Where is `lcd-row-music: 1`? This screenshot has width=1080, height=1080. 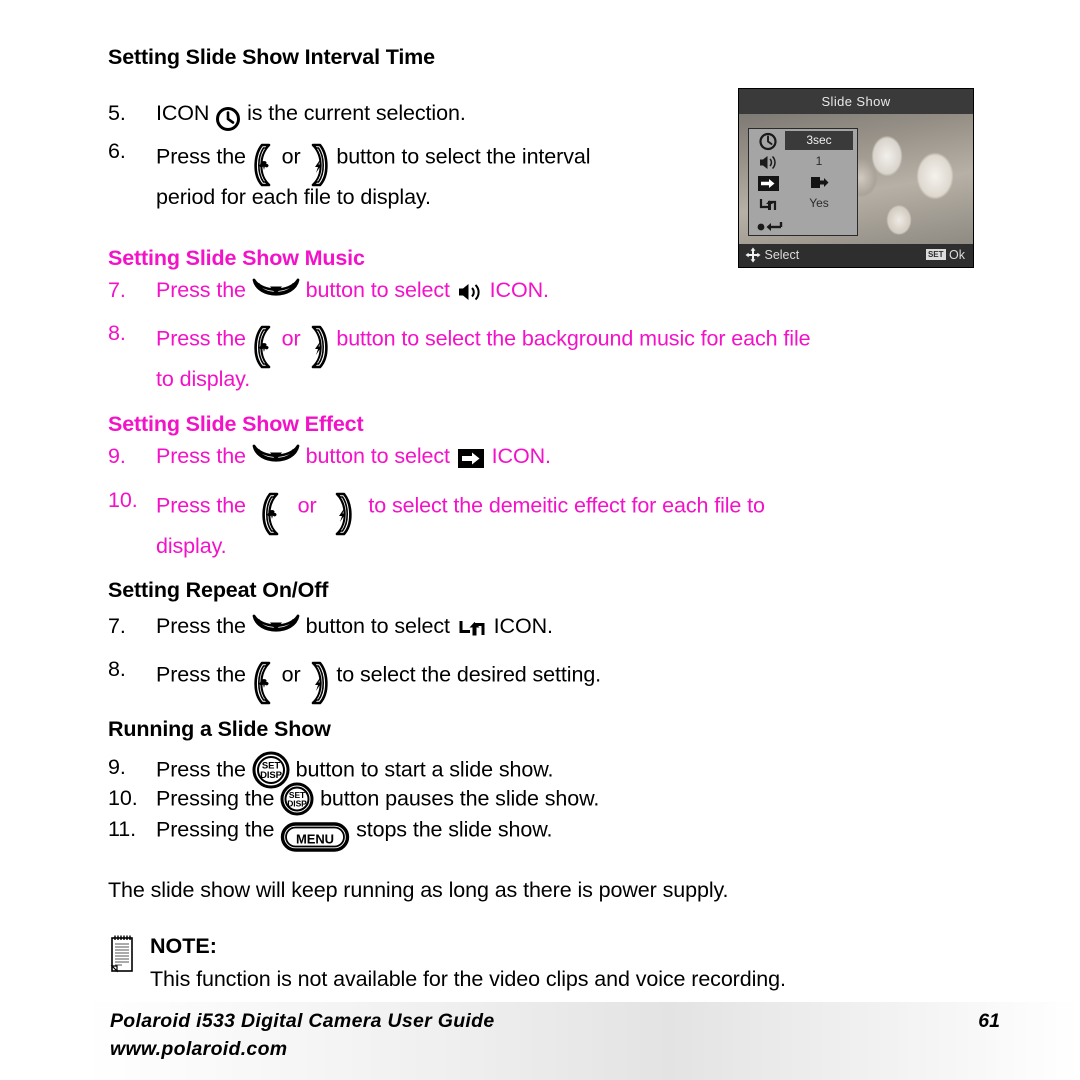
lcd-row-music: 1 is located at coordinates (803, 162).